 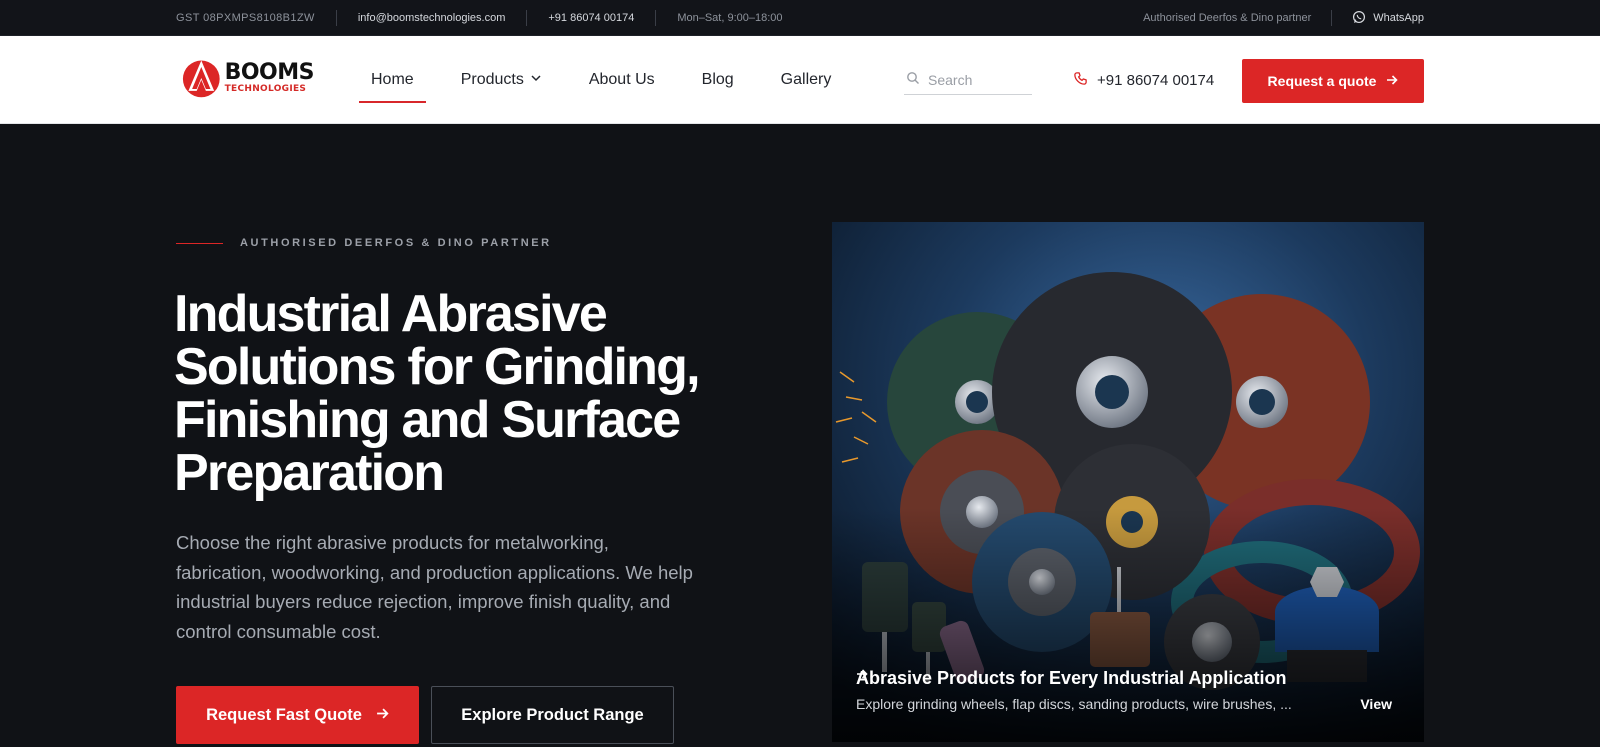 I want to click on whatsapp-link: WhatsApp, so click(x=1378, y=18).